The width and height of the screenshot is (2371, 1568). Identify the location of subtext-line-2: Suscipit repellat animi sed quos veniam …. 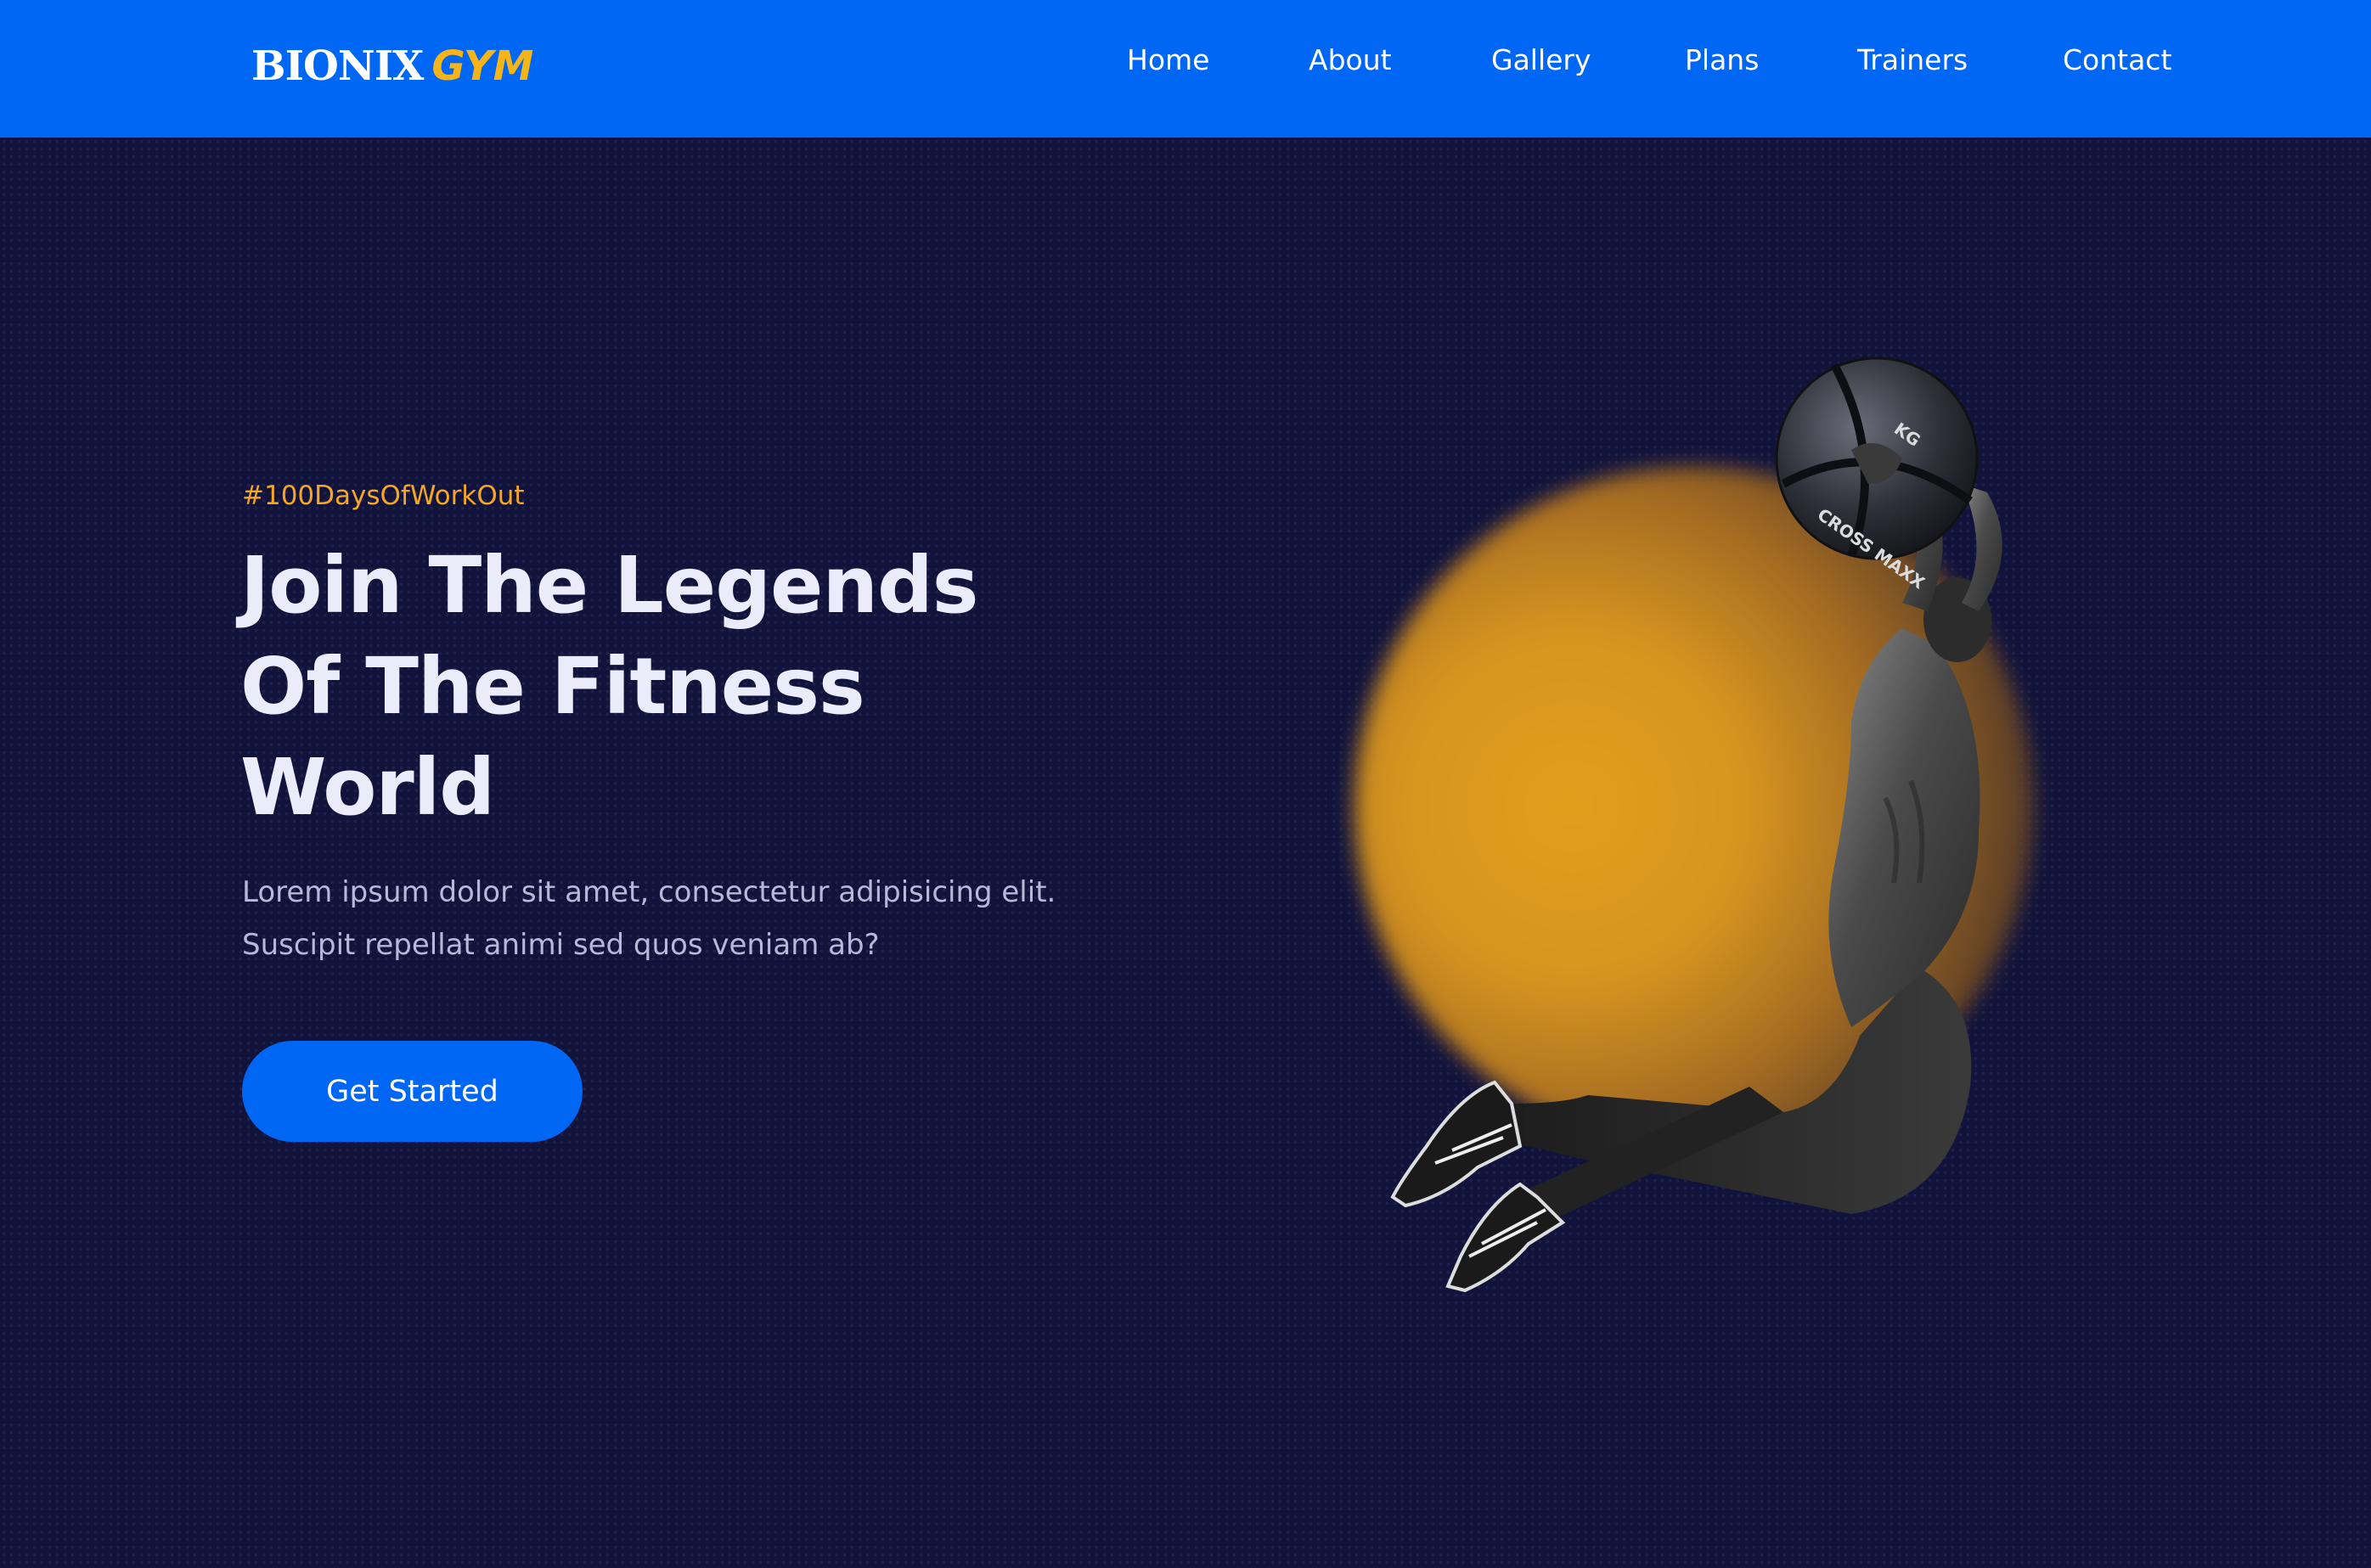
(561, 945).